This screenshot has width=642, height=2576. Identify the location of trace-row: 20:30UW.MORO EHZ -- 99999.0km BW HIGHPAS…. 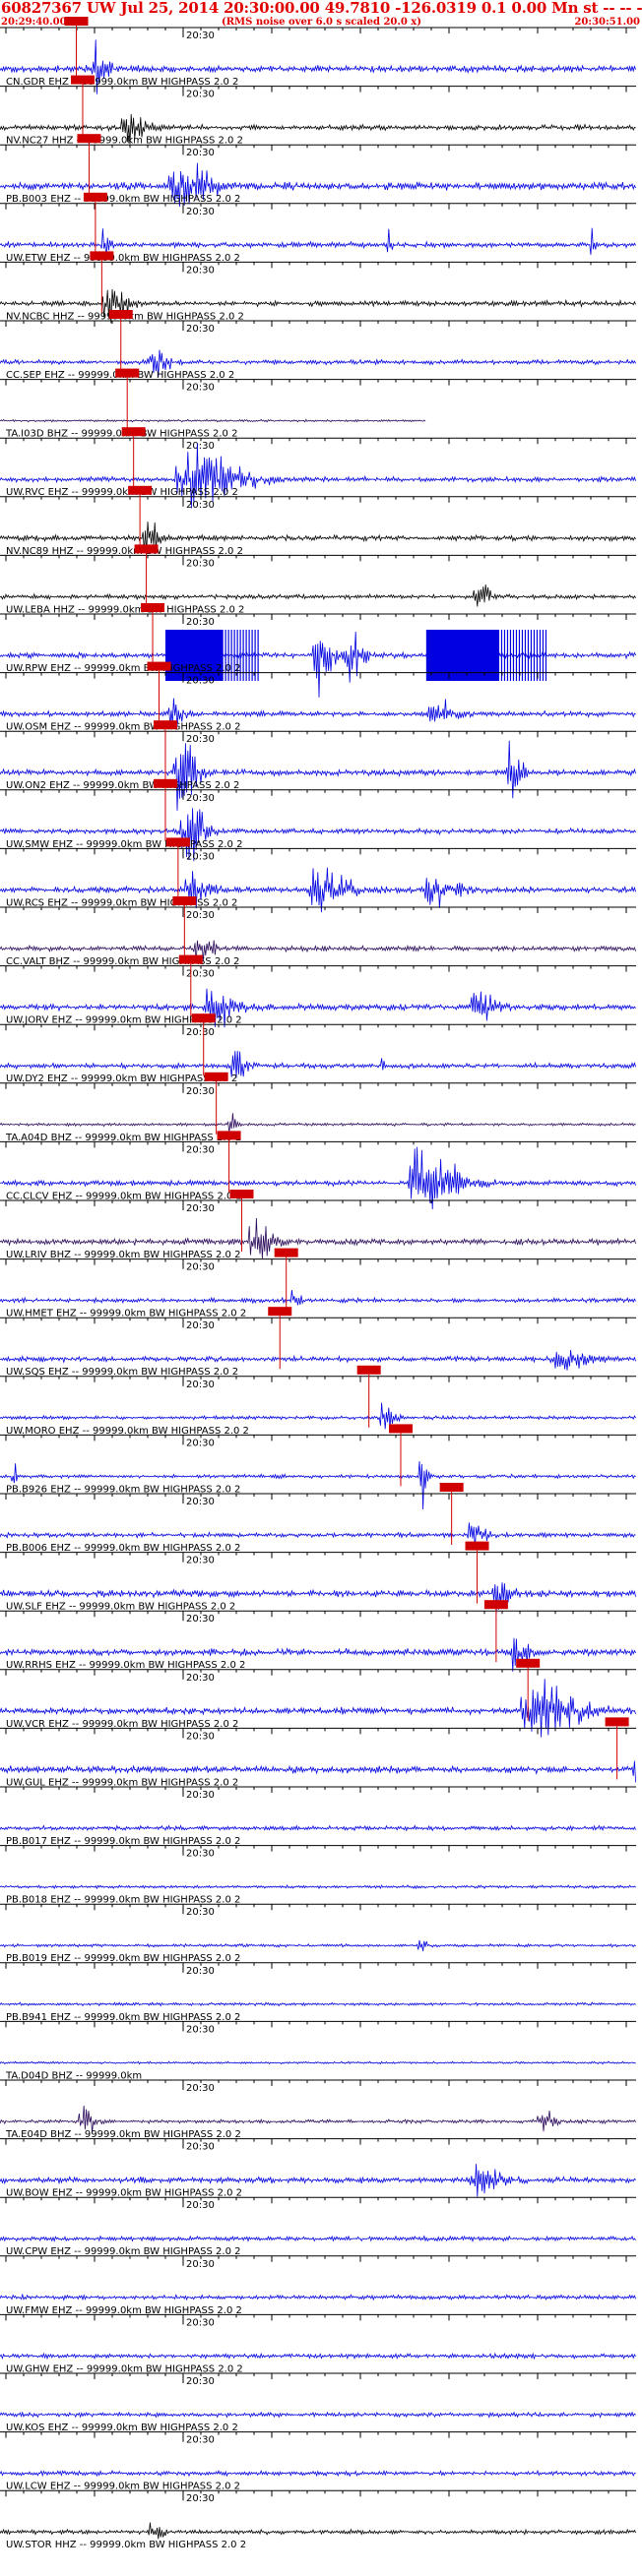
(318, 1401).